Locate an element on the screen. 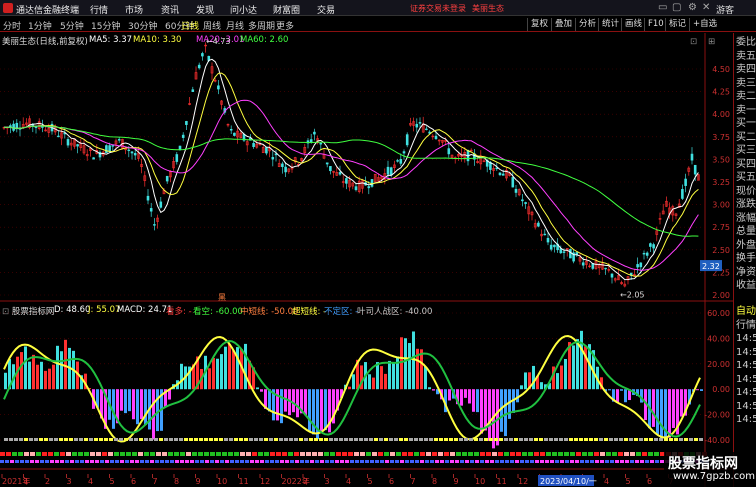 The width and height of the screenshot is (756, 487). period-tab-more: 更多 is located at coordinates (285, 25).